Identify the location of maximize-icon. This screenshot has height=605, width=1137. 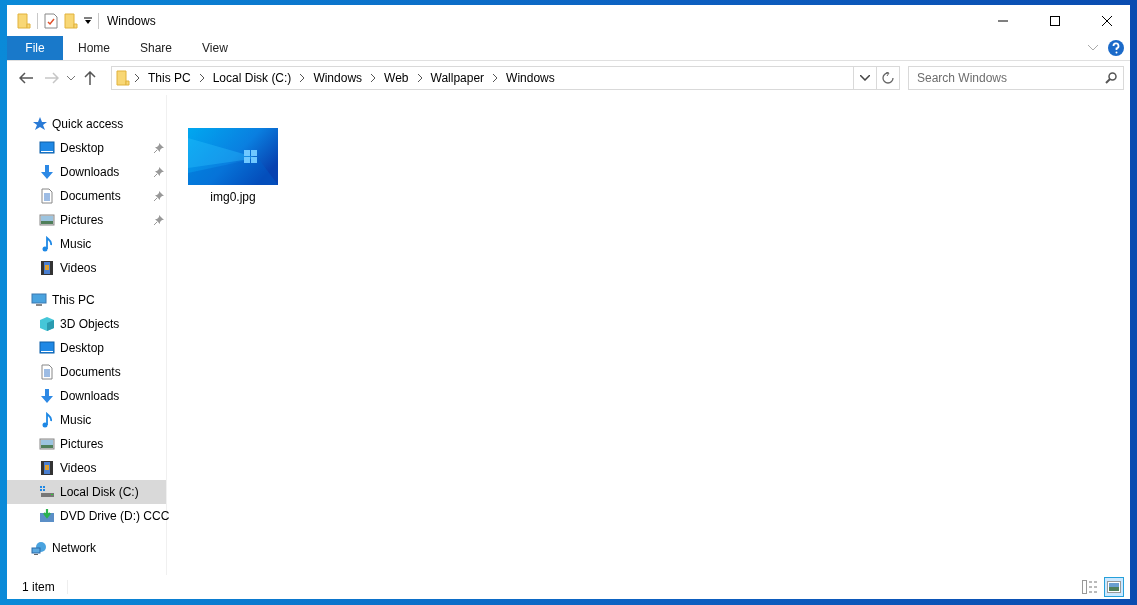
(1055, 20).